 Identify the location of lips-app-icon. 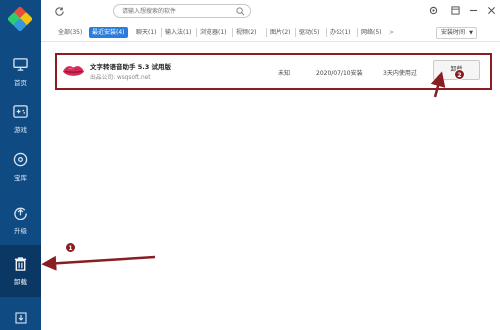
(73, 71).